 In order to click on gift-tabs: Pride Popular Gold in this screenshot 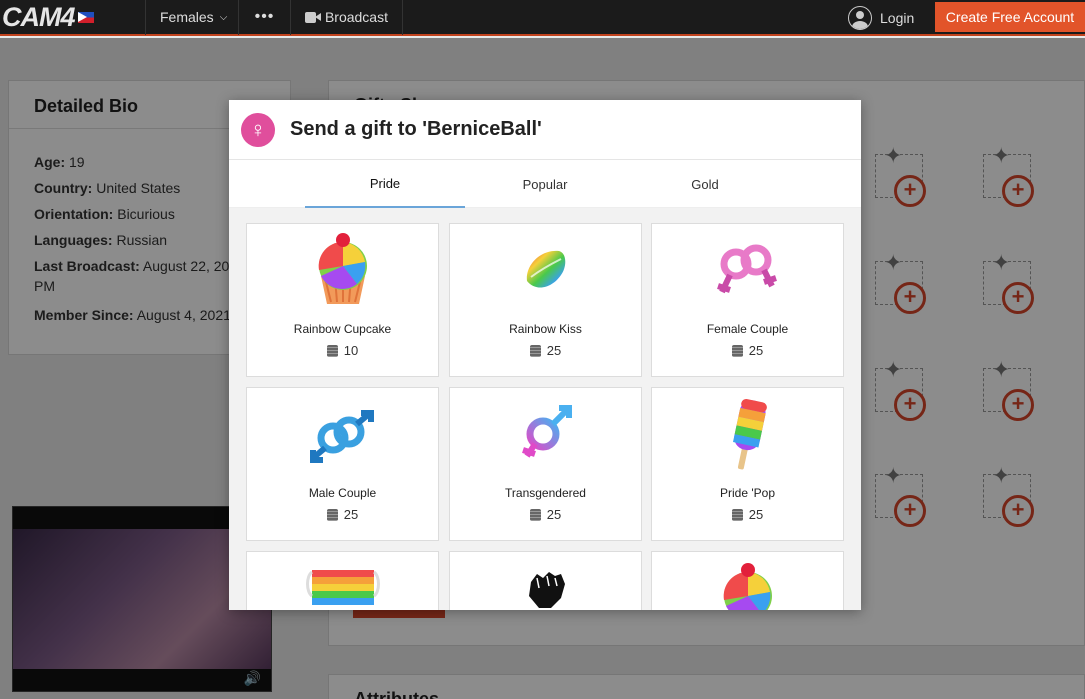, I will do `click(545, 184)`.